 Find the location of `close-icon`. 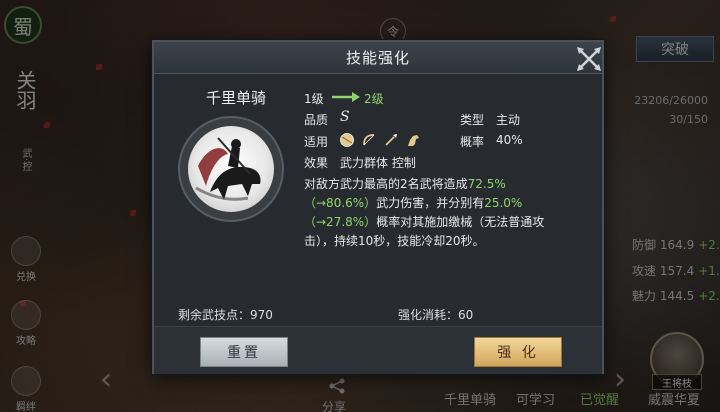

close-icon is located at coordinates (589, 59).